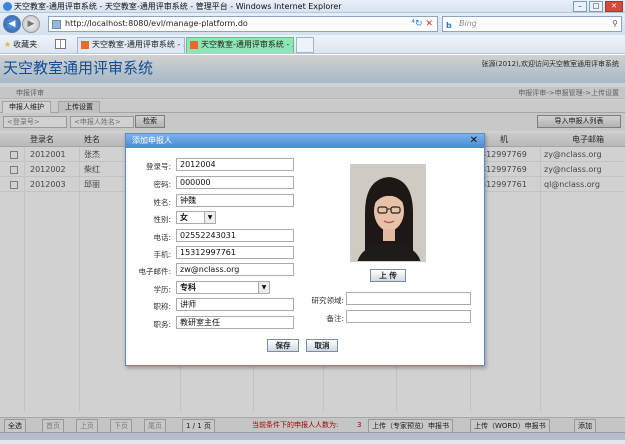 The height and width of the screenshot is (444, 625). I want to click on new-tab-button, so click(305, 45).